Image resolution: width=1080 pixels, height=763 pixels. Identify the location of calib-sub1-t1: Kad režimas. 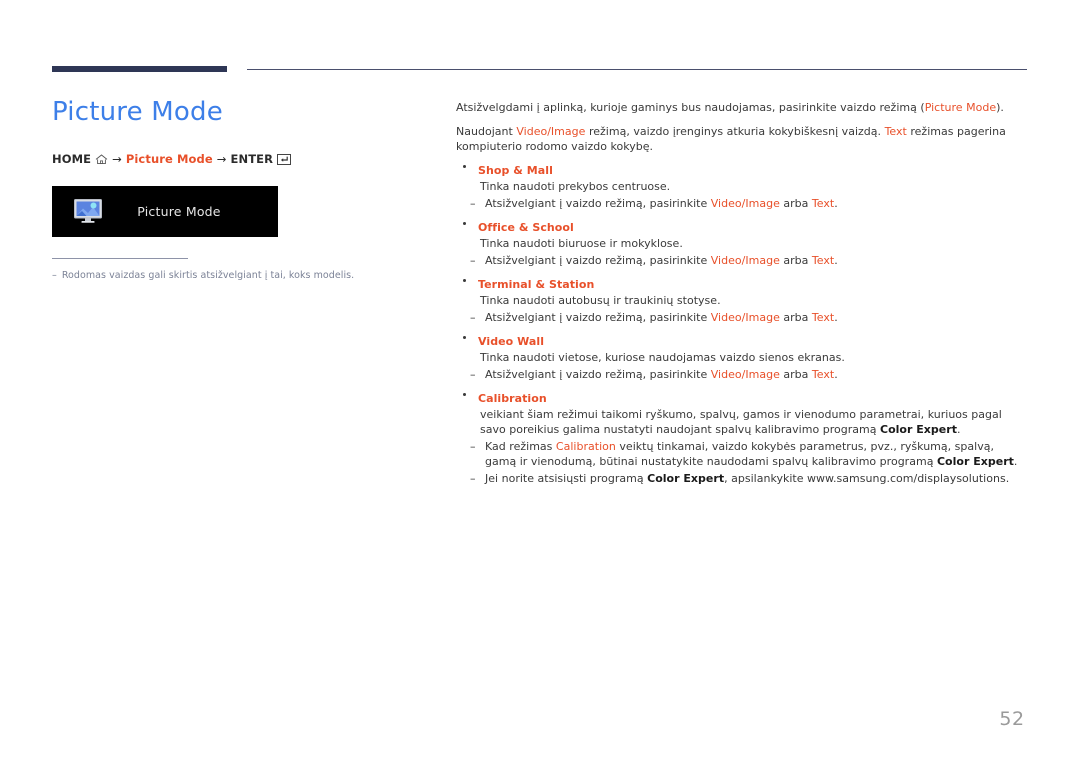
(520, 446).